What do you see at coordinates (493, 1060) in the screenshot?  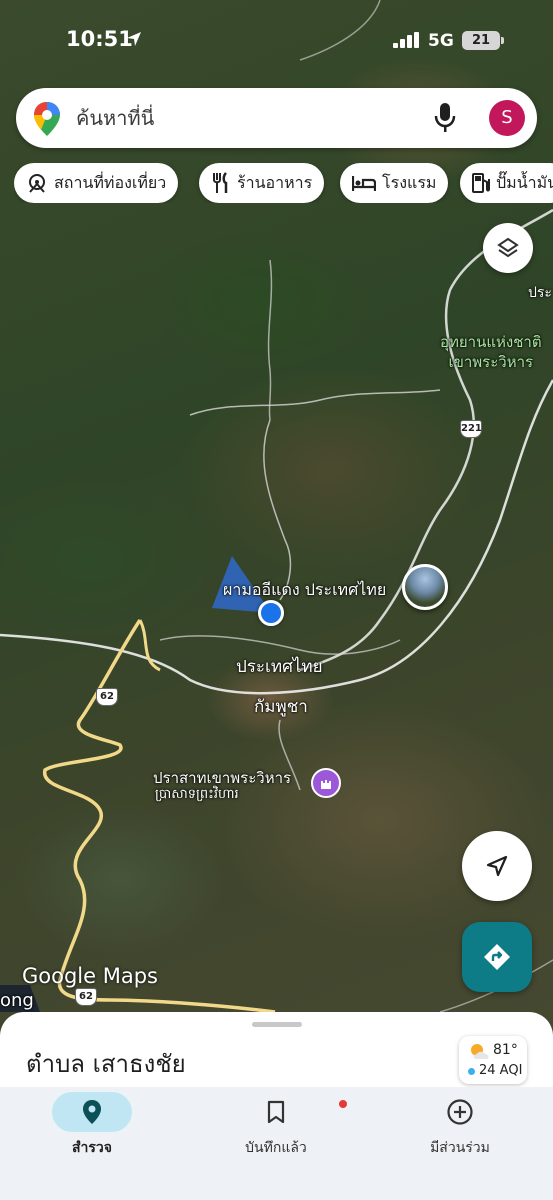 I see `weather-widget: 81° 24 AQI` at bounding box center [493, 1060].